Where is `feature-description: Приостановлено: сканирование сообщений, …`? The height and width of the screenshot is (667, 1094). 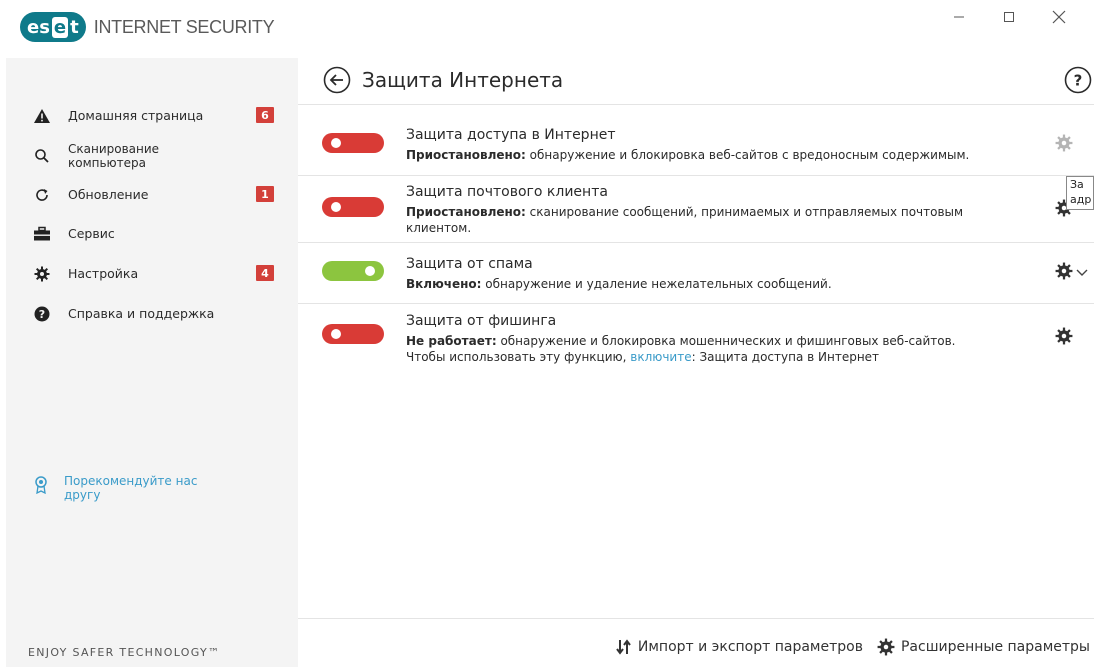
feature-description: Приостановлено: сканирование сообщений, … is located at coordinates (716, 220).